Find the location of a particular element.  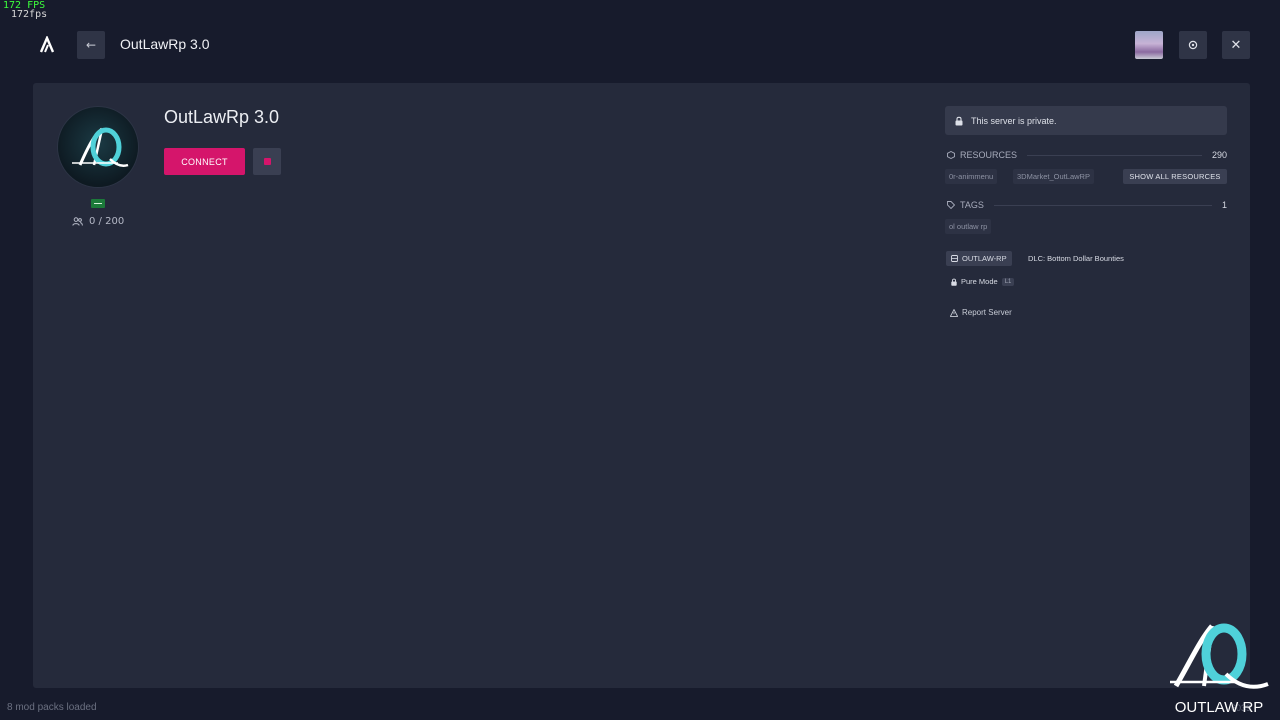

users-icon is located at coordinates (77, 221).